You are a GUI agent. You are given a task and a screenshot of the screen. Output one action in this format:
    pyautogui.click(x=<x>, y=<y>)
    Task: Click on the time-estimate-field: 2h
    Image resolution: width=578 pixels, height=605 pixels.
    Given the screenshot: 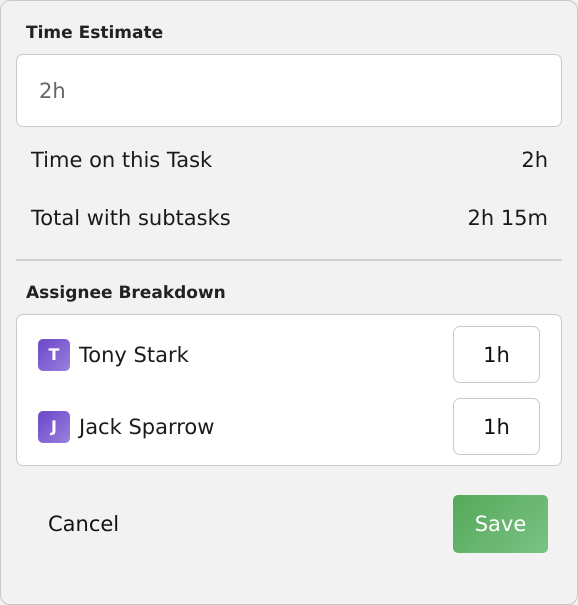 What is the action you would take?
    pyautogui.click(x=289, y=90)
    